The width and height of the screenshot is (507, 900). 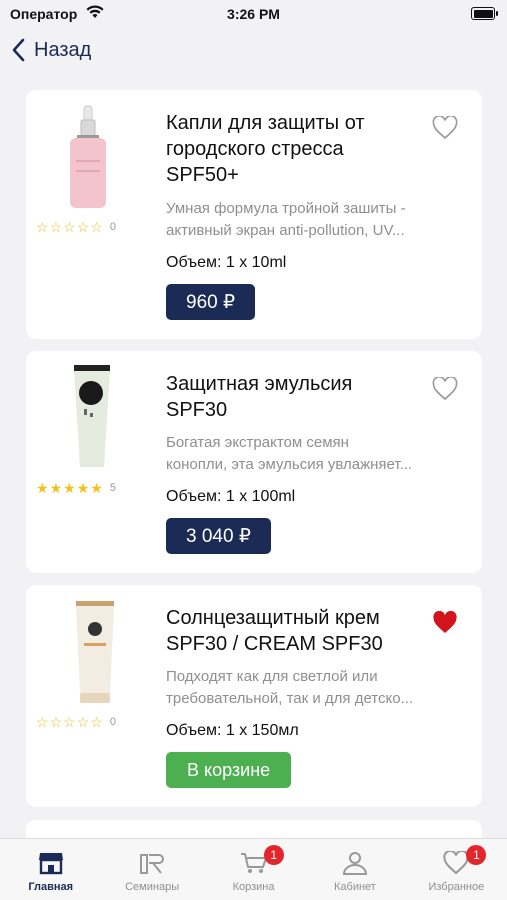 What do you see at coordinates (63, 49) in the screenshot?
I see `back-label: Назад` at bounding box center [63, 49].